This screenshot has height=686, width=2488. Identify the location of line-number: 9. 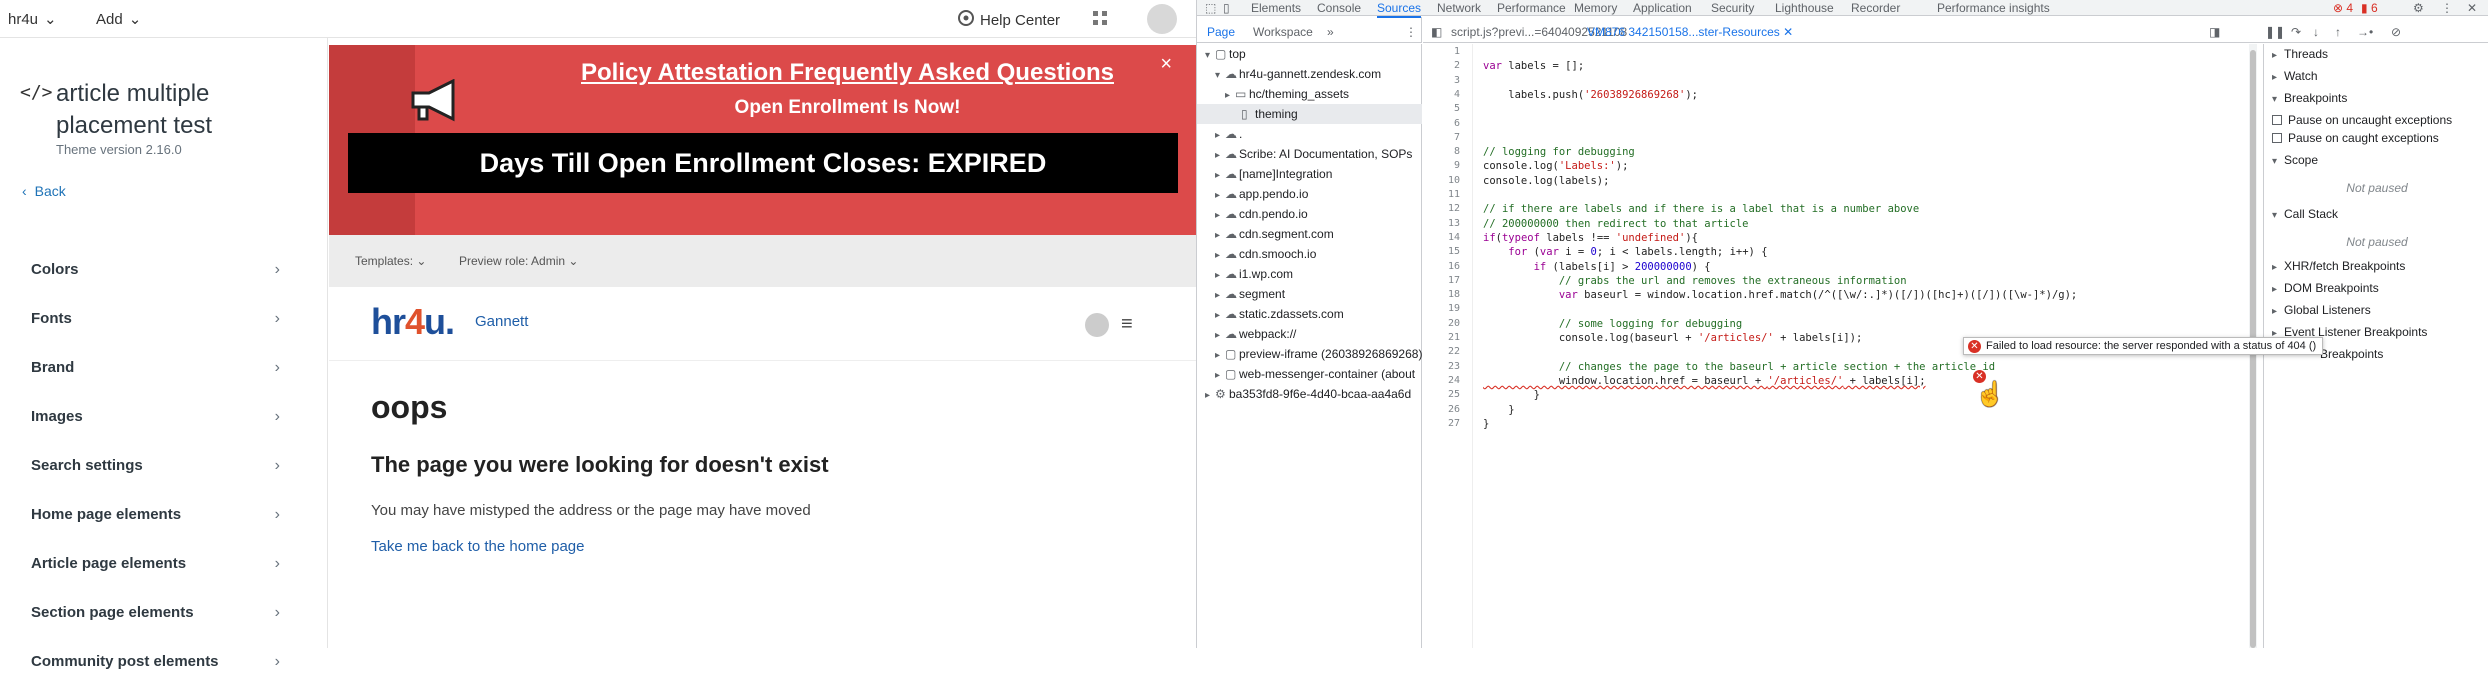
(1457, 165).